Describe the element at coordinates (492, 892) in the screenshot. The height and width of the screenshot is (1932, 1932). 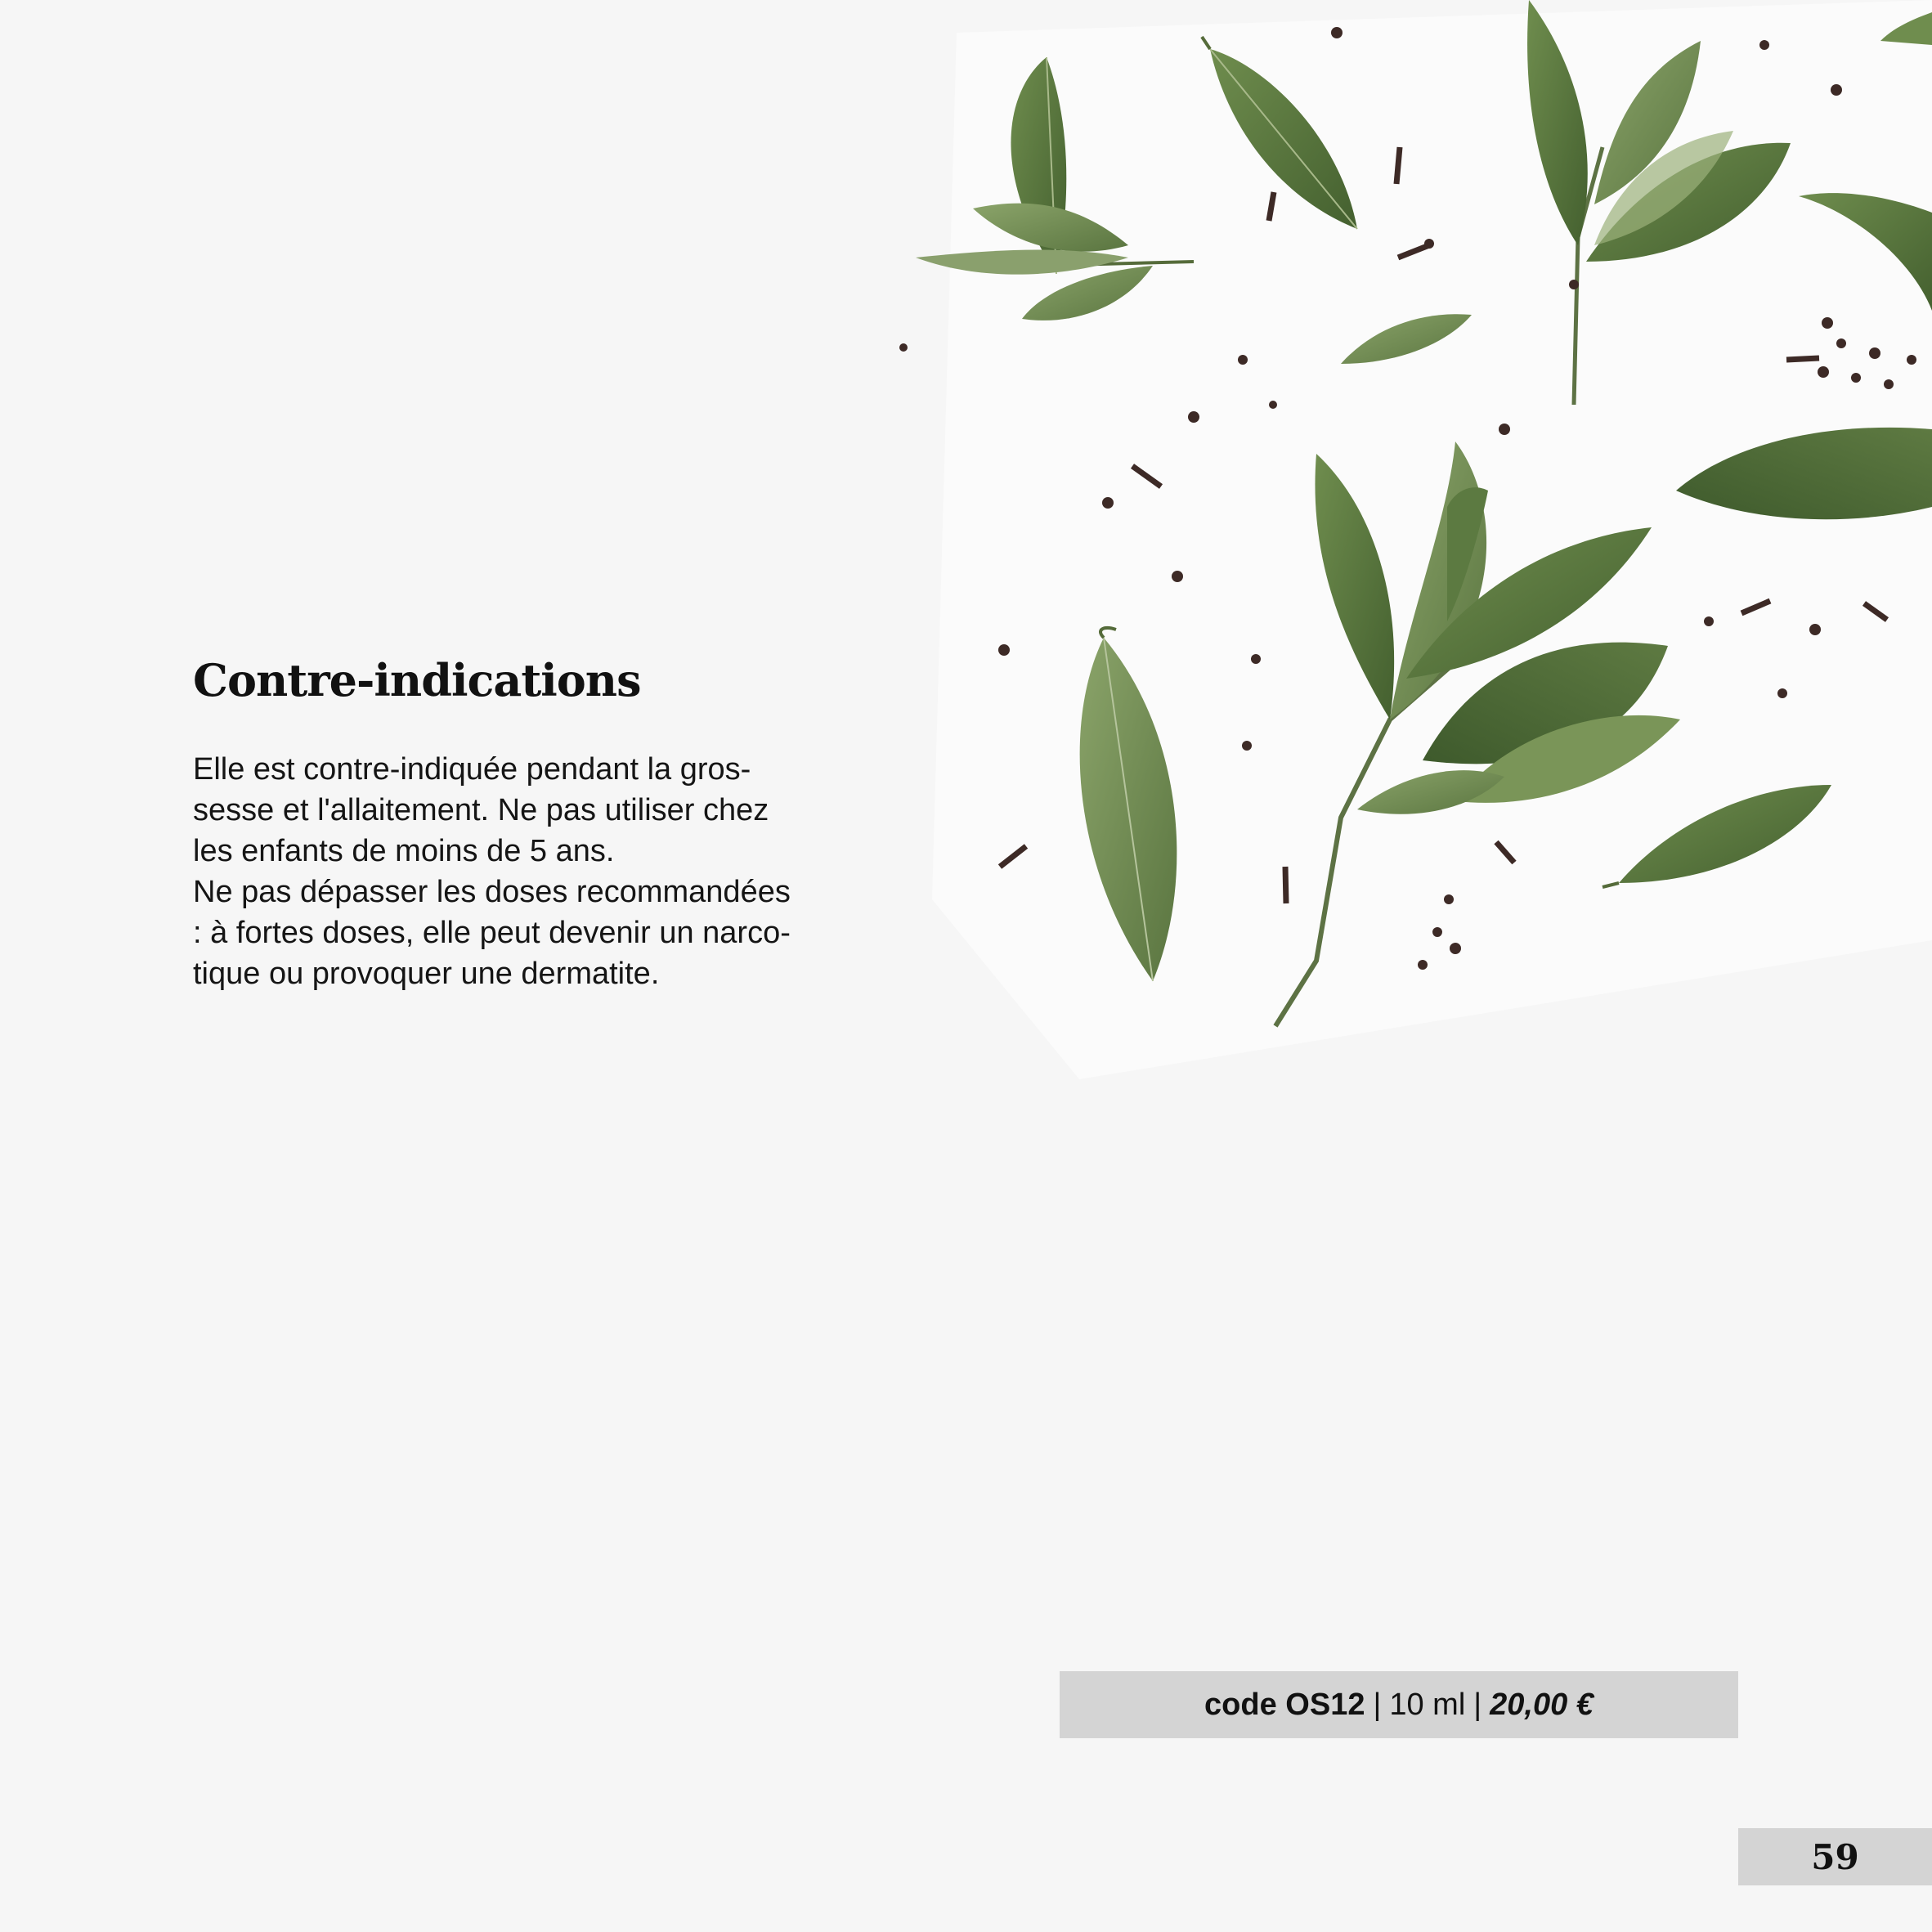
I see `paragraph-line: Ne pas dépasser les doses recommandées` at that location.